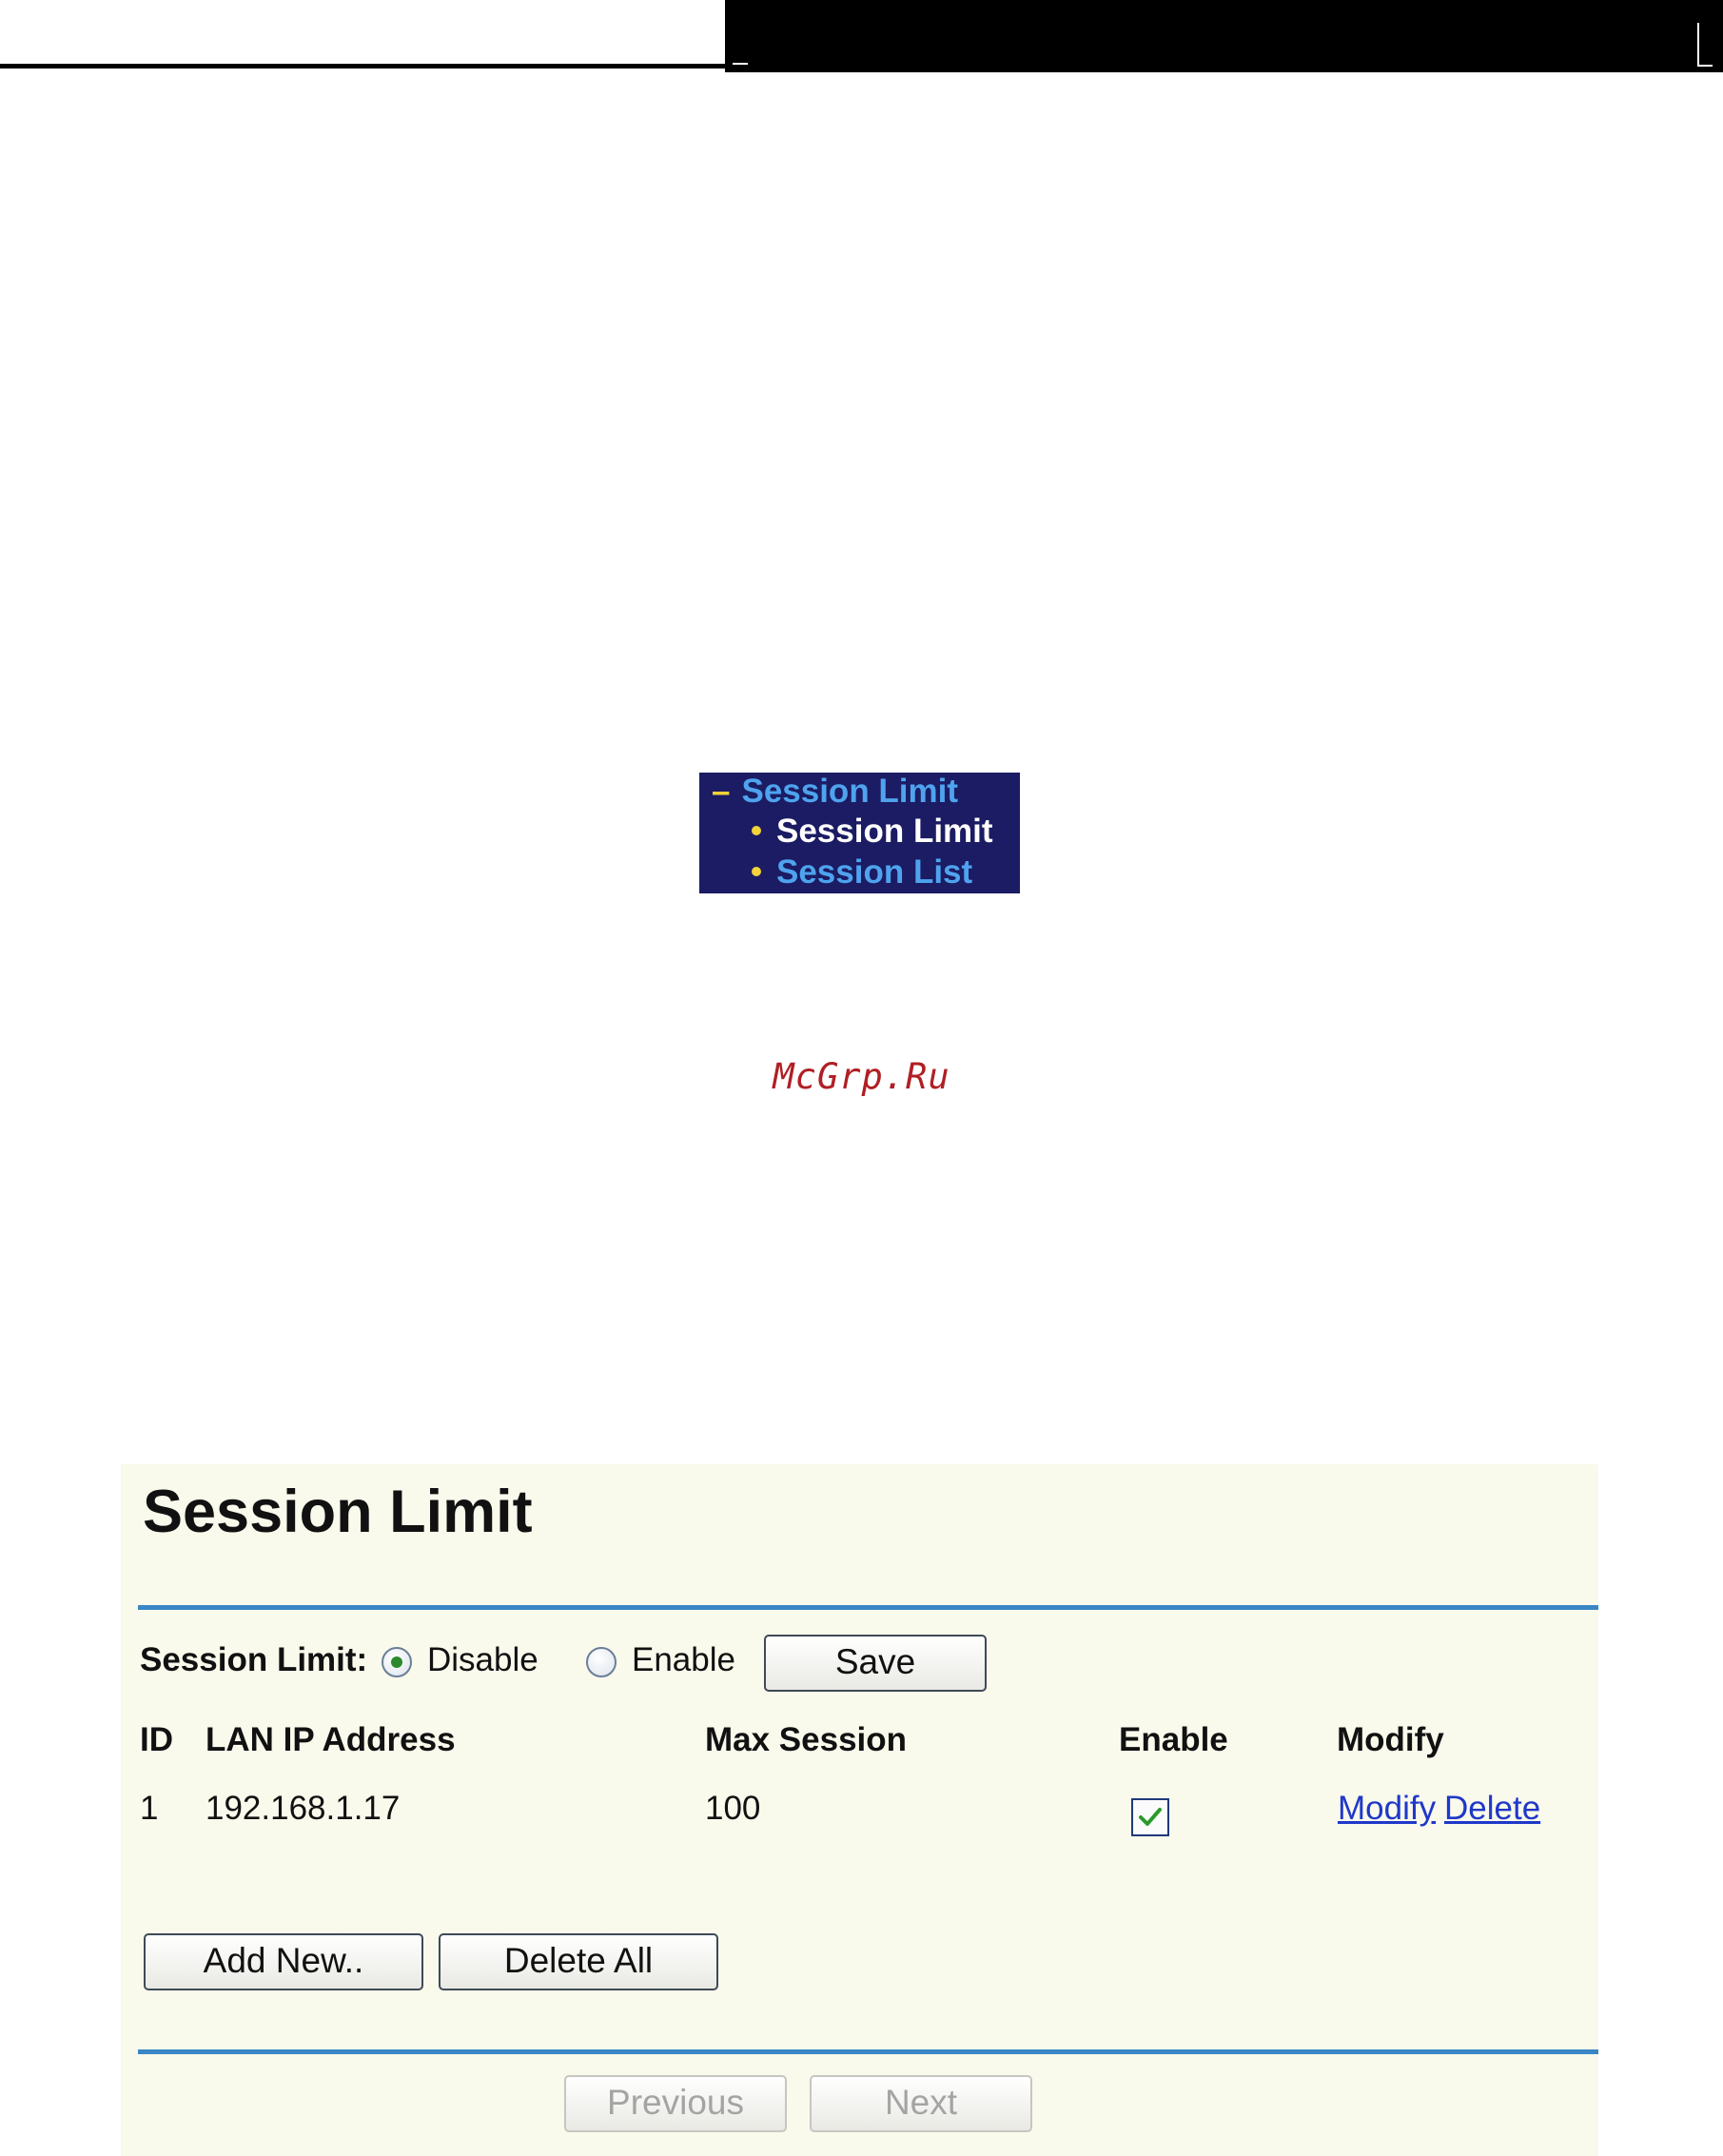  Describe the element at coordinates (304, 1808) in the screenshot. I see `row-lan-ip: 192.168.1.17` at that location.